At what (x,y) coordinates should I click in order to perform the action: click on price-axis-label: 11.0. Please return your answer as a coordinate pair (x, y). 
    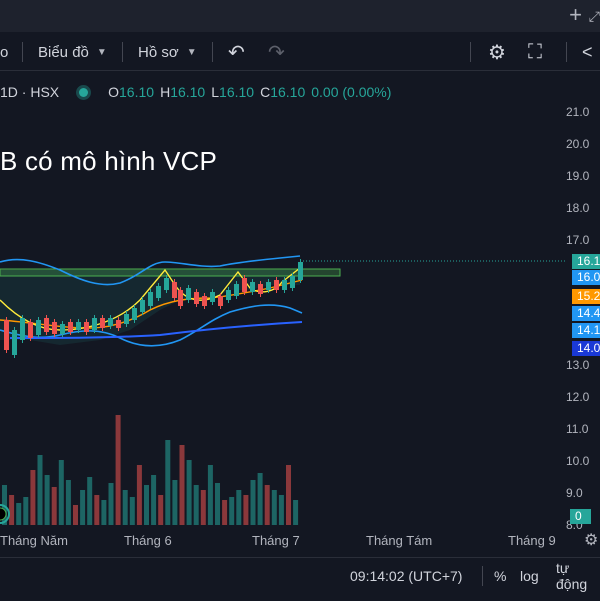
    Looking at the image, I should click on (577, 429).